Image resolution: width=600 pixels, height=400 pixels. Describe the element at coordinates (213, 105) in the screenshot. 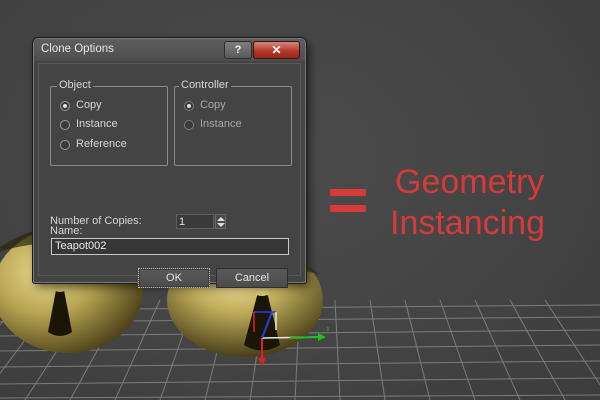

I see `controller-copy-label: Copy` at that location.